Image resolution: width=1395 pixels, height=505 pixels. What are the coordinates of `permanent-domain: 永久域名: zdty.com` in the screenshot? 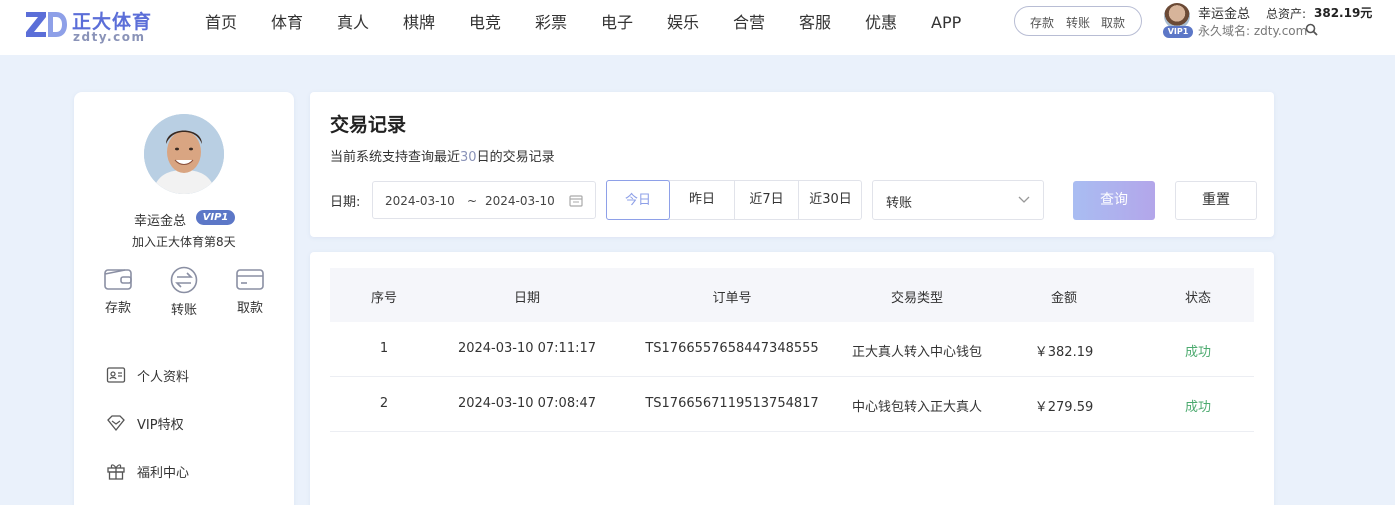 It's located at (1252, 30).